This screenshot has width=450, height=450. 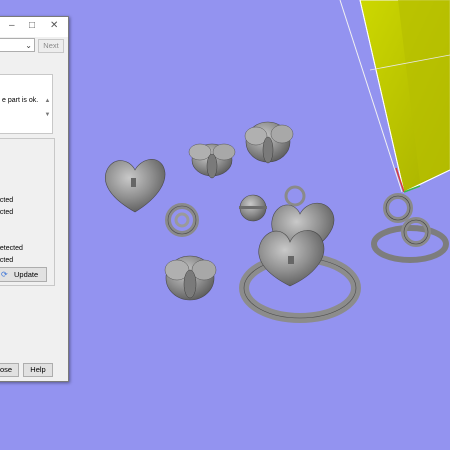 What do you see at coordinates (12, 26) in the screenshot?
I see `minimize-button: –` at bounding box center [12, 26].